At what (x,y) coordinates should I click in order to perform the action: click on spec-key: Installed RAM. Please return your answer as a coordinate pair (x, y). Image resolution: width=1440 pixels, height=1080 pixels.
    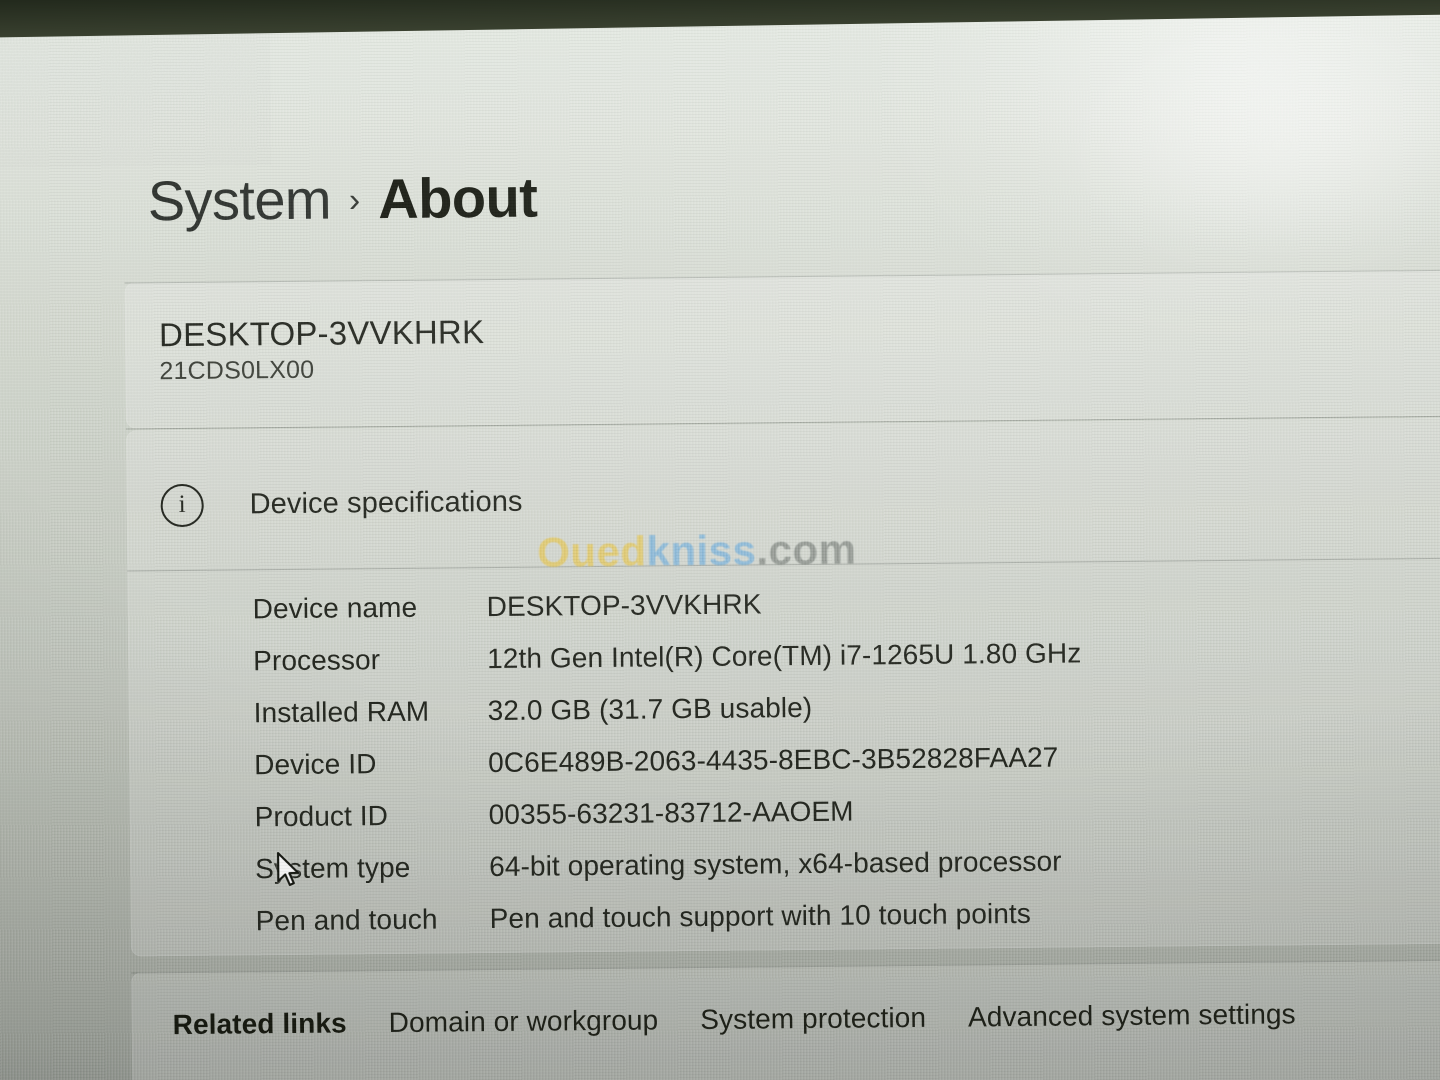
    Looking at the image, I should click on (341, 712).